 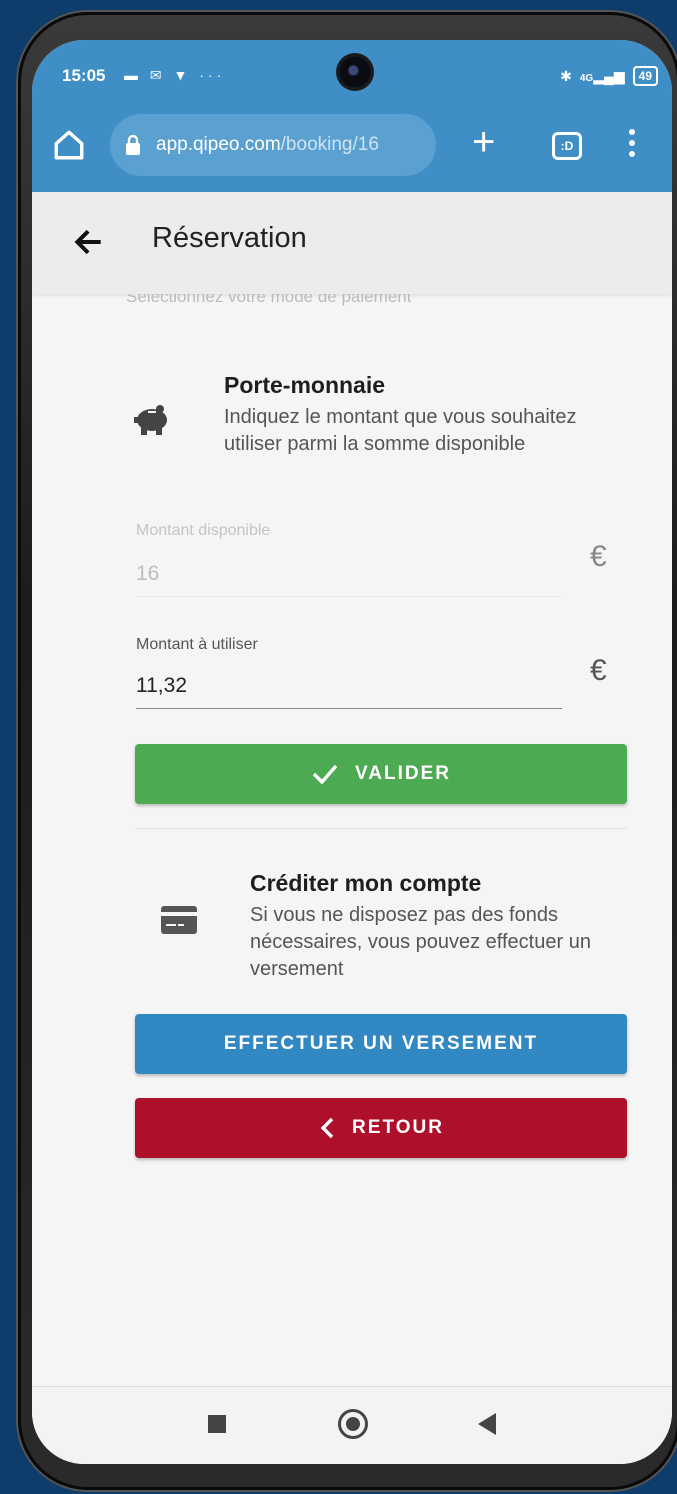 I want to click on validate-button: VALIDER, so click(x=381, y=774).